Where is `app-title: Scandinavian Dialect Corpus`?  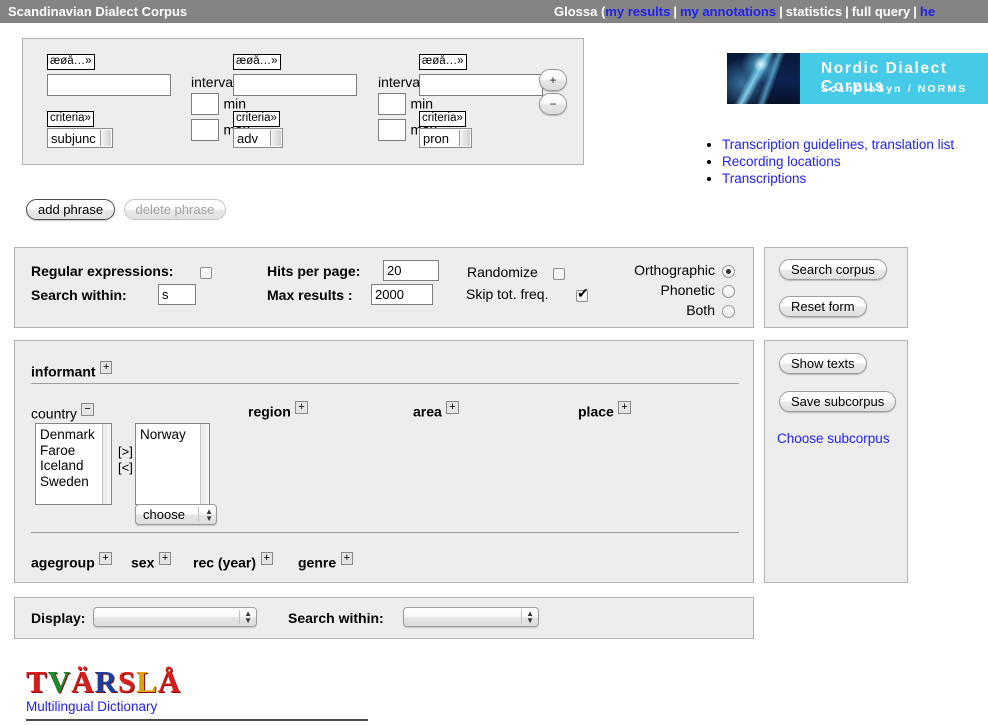 app-title: Scandinavian Dialect Corpus is located at coordinates (98, 11).